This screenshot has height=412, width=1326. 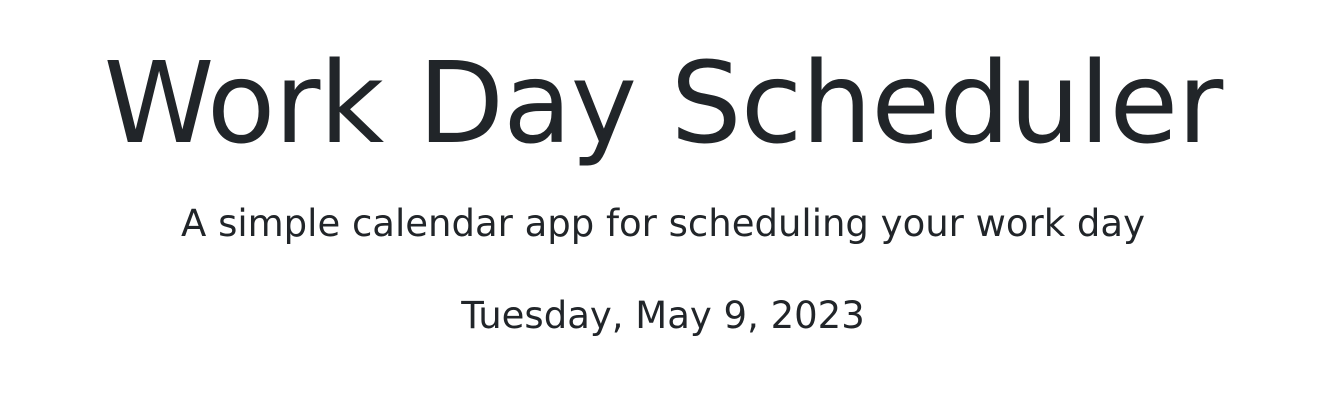 I want to click on current-date: Tuesday, May 9, 2023, so click(x=663, y=315).